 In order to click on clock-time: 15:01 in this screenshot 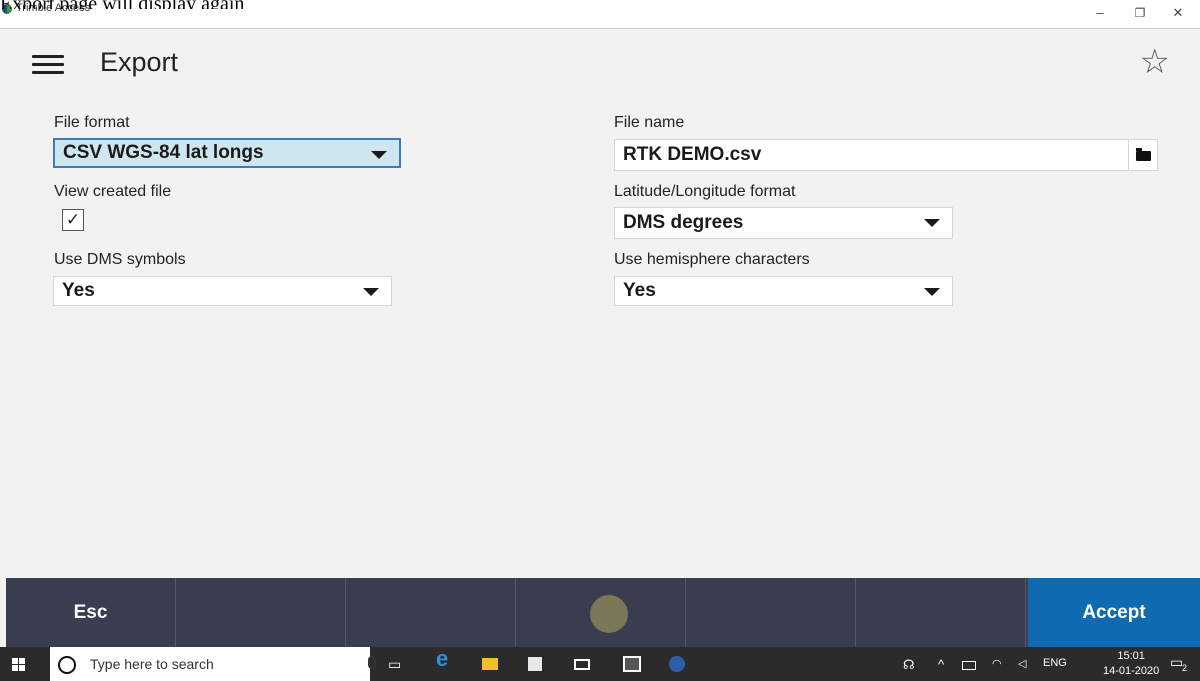, I will do `click(1131, 656)`.